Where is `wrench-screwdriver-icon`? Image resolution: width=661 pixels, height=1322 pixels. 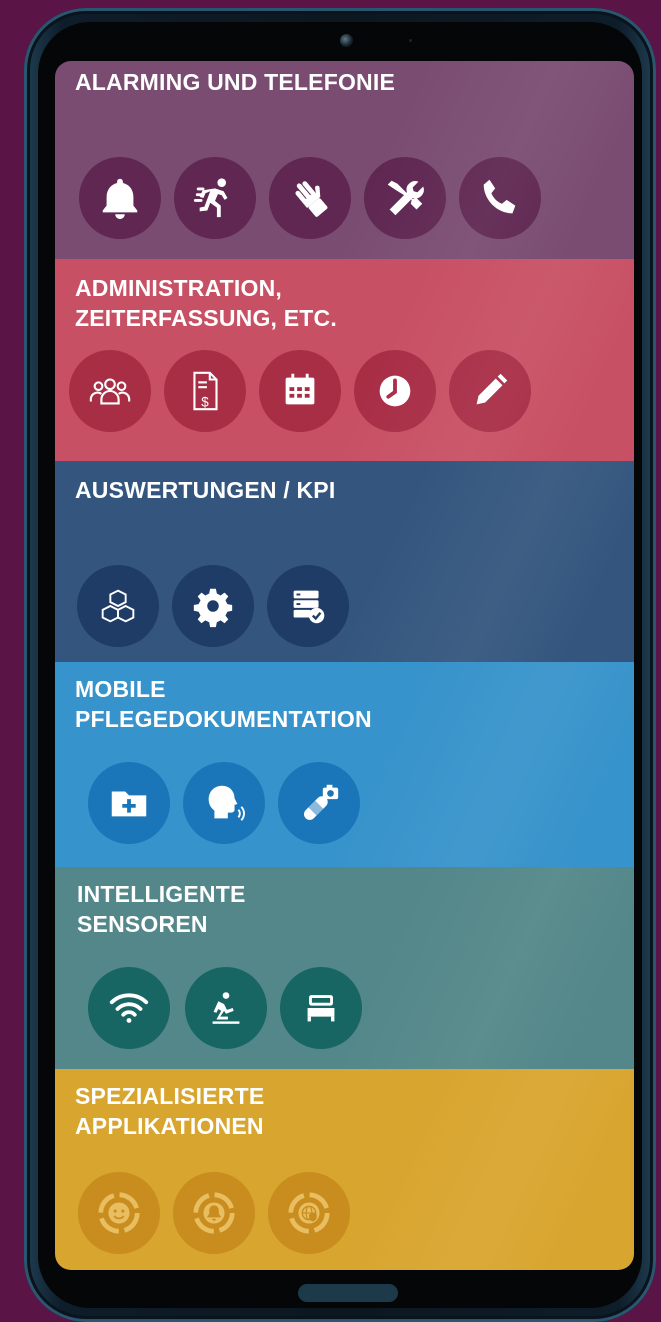
wrench-screwdriver-icon is located at coordinates (405, 198).